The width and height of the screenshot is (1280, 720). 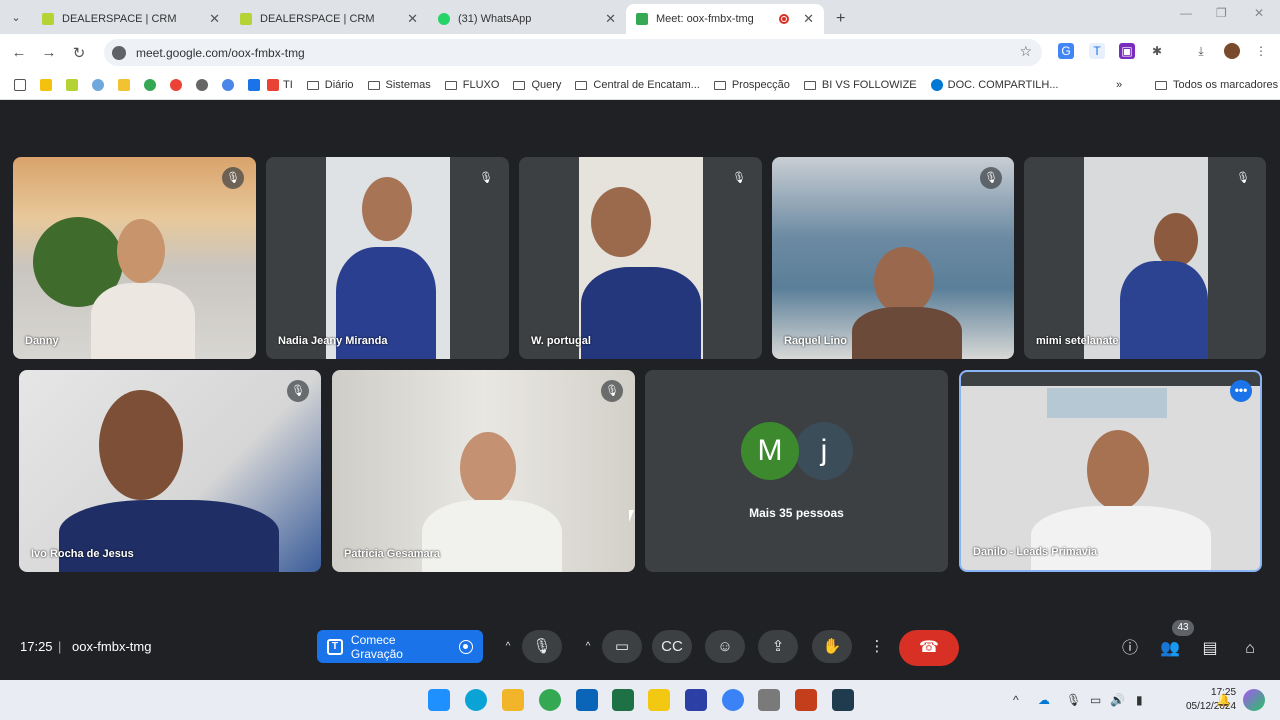 I want to click on excel-icon, so click(x=623, y=700).